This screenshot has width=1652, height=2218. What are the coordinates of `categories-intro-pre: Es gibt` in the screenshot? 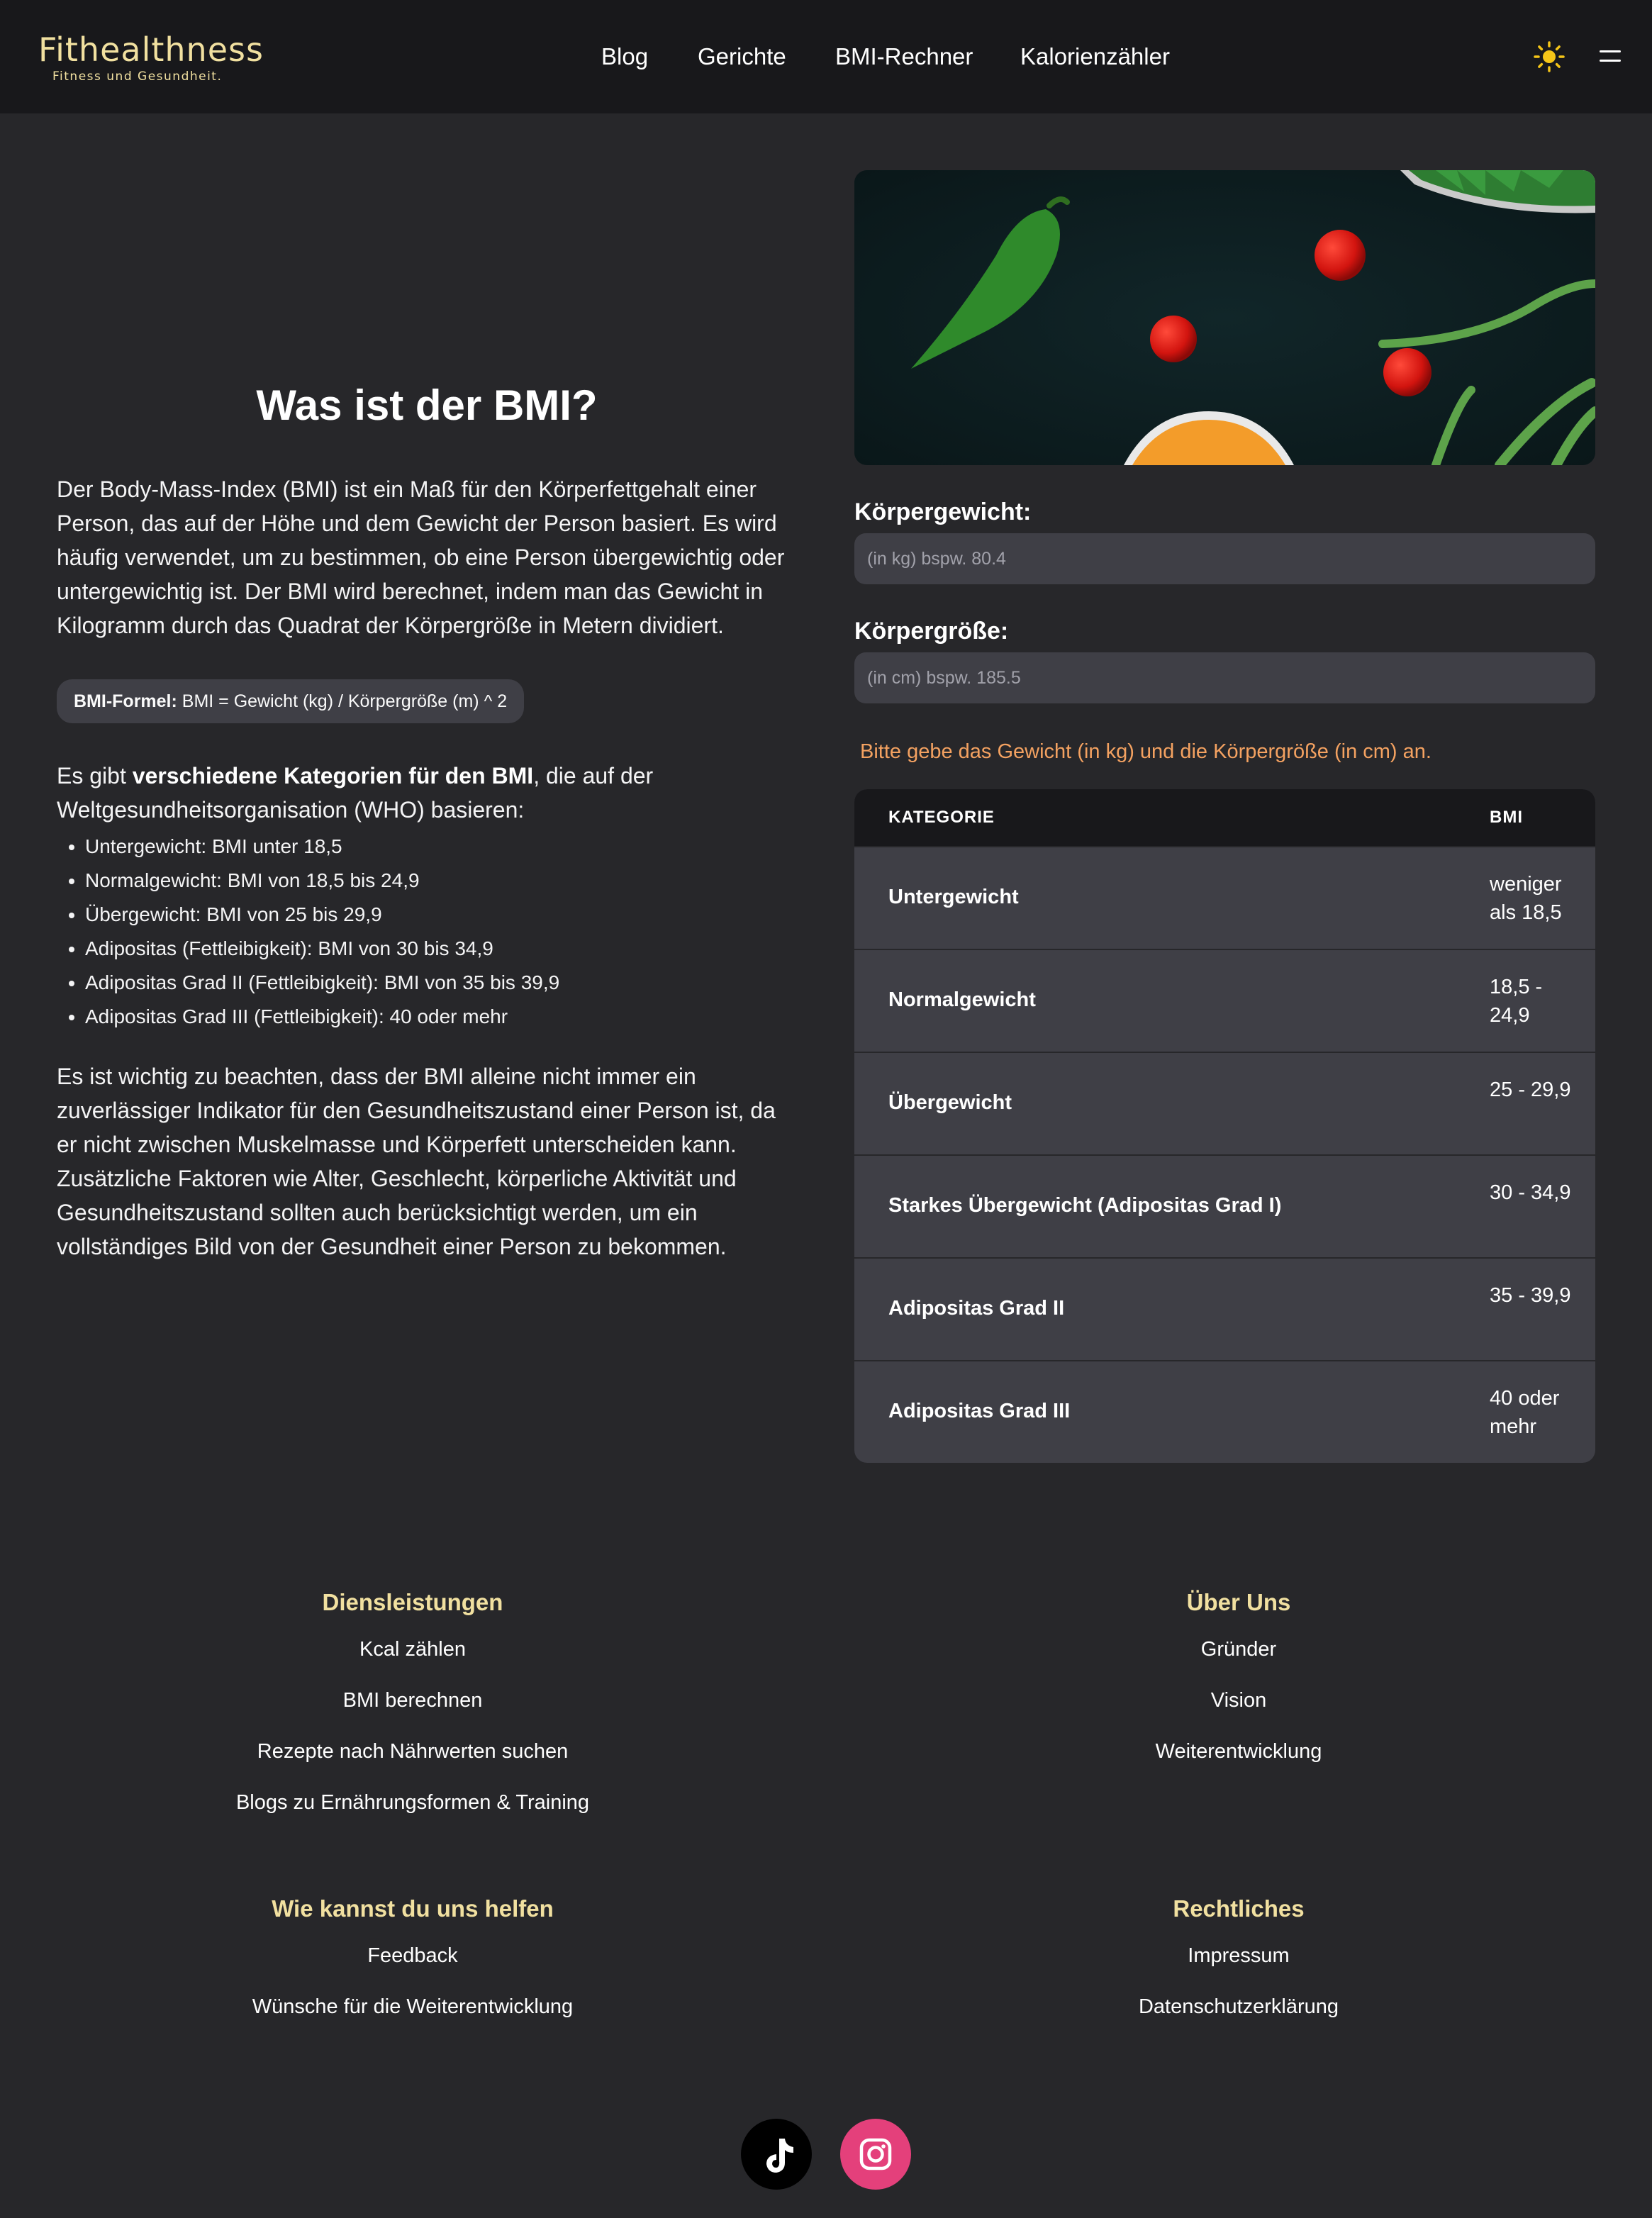 It's located at (95, 775).